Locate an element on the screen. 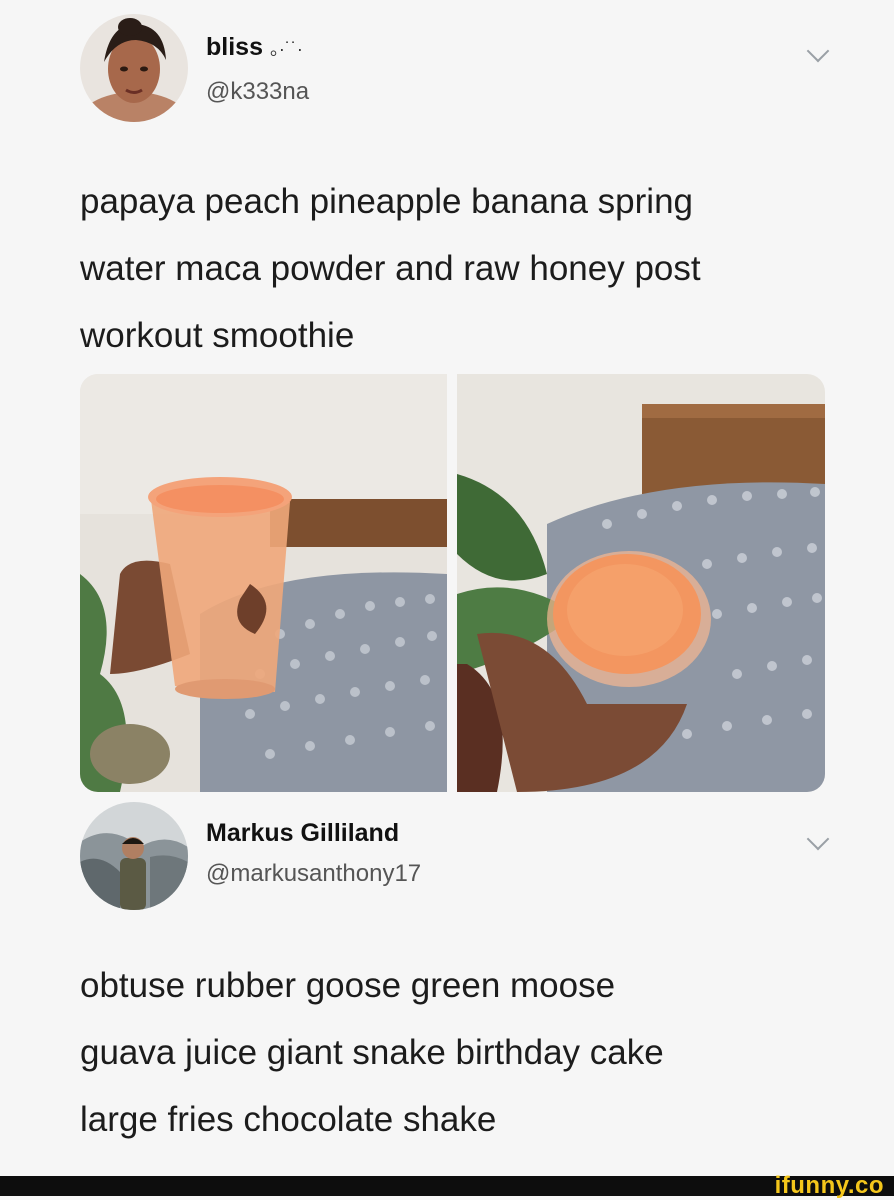 Image resolution: width=894 pixels, height=1200 pixels. user-handle: @markusanthony17 is located at coordinates (313, 874).